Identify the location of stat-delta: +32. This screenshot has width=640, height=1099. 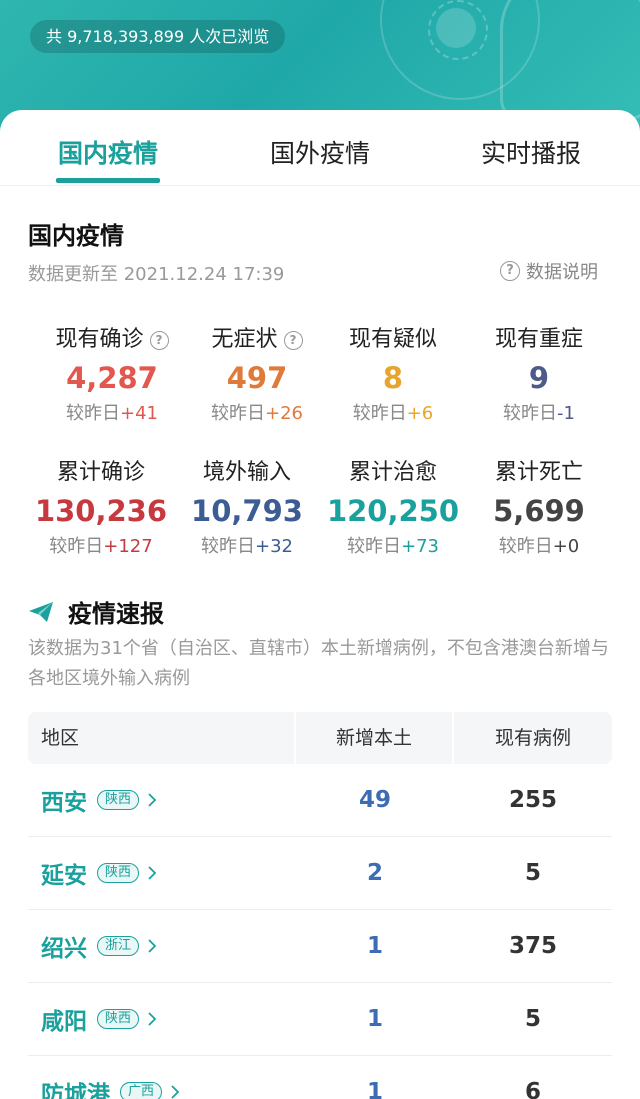
(274, 546).